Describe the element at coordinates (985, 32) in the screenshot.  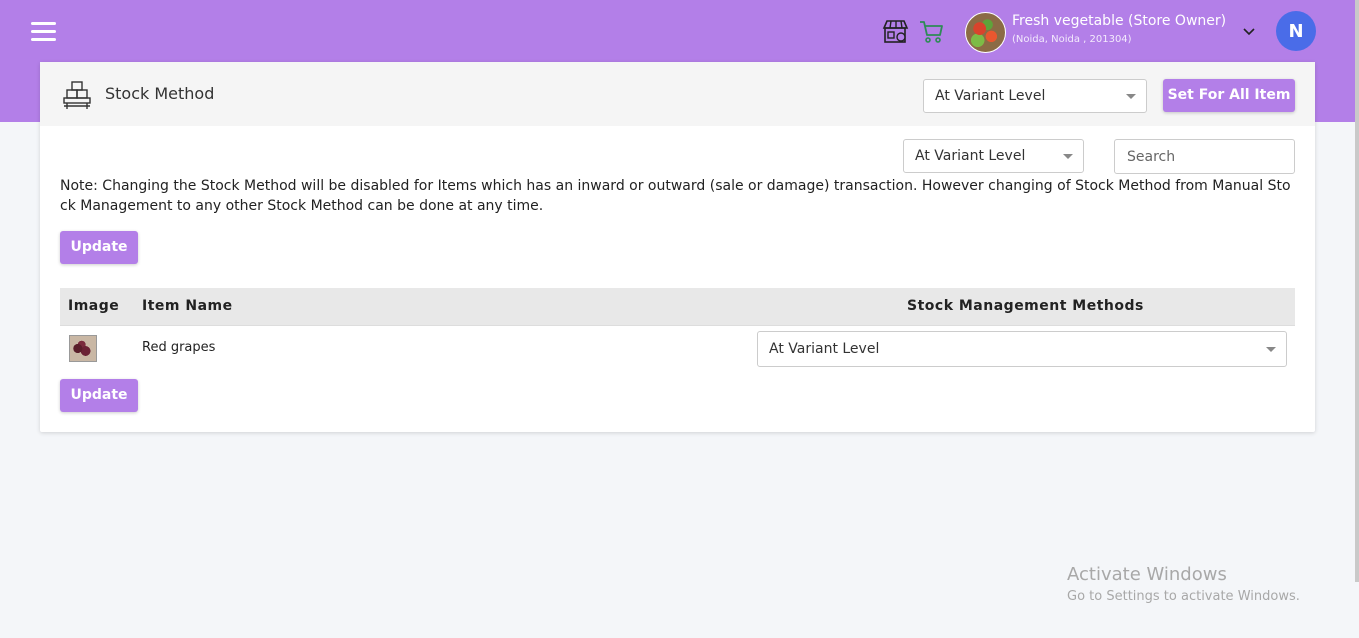
I see `store-avatar` at that location.